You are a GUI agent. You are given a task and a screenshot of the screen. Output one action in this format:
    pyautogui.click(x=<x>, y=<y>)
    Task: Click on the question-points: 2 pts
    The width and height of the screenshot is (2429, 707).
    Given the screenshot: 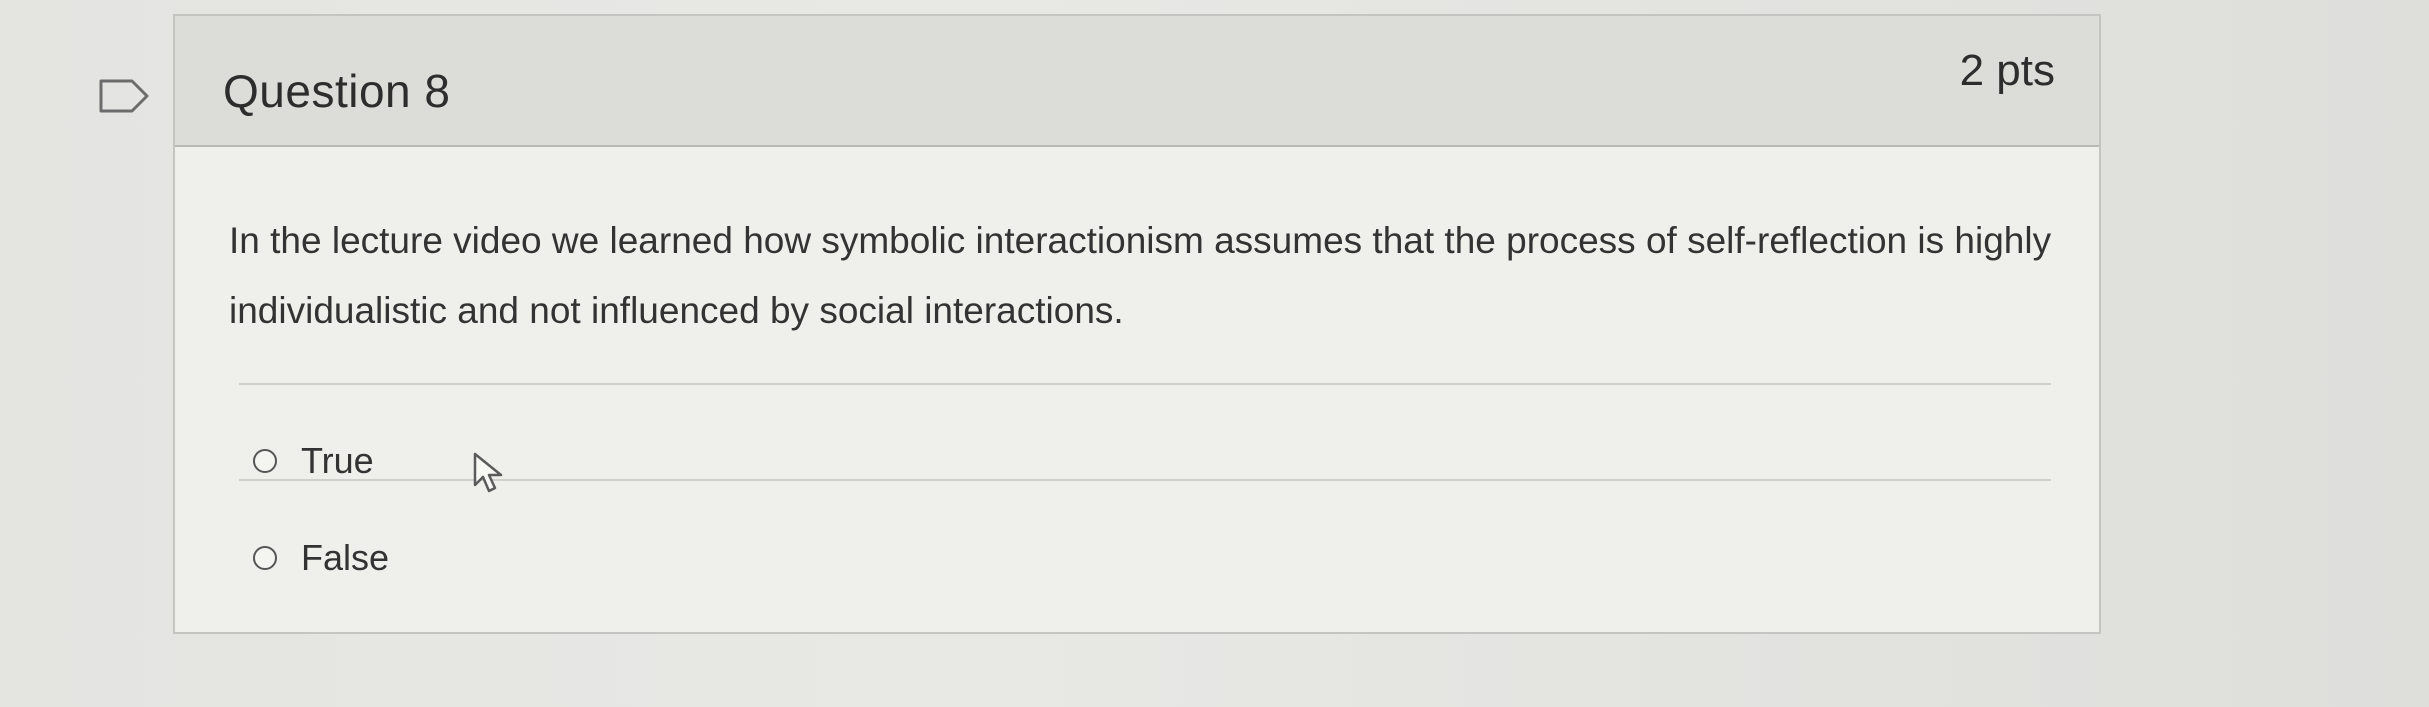 What is the action you would take?
    pyautogui.click(x=2007, y=70)
    